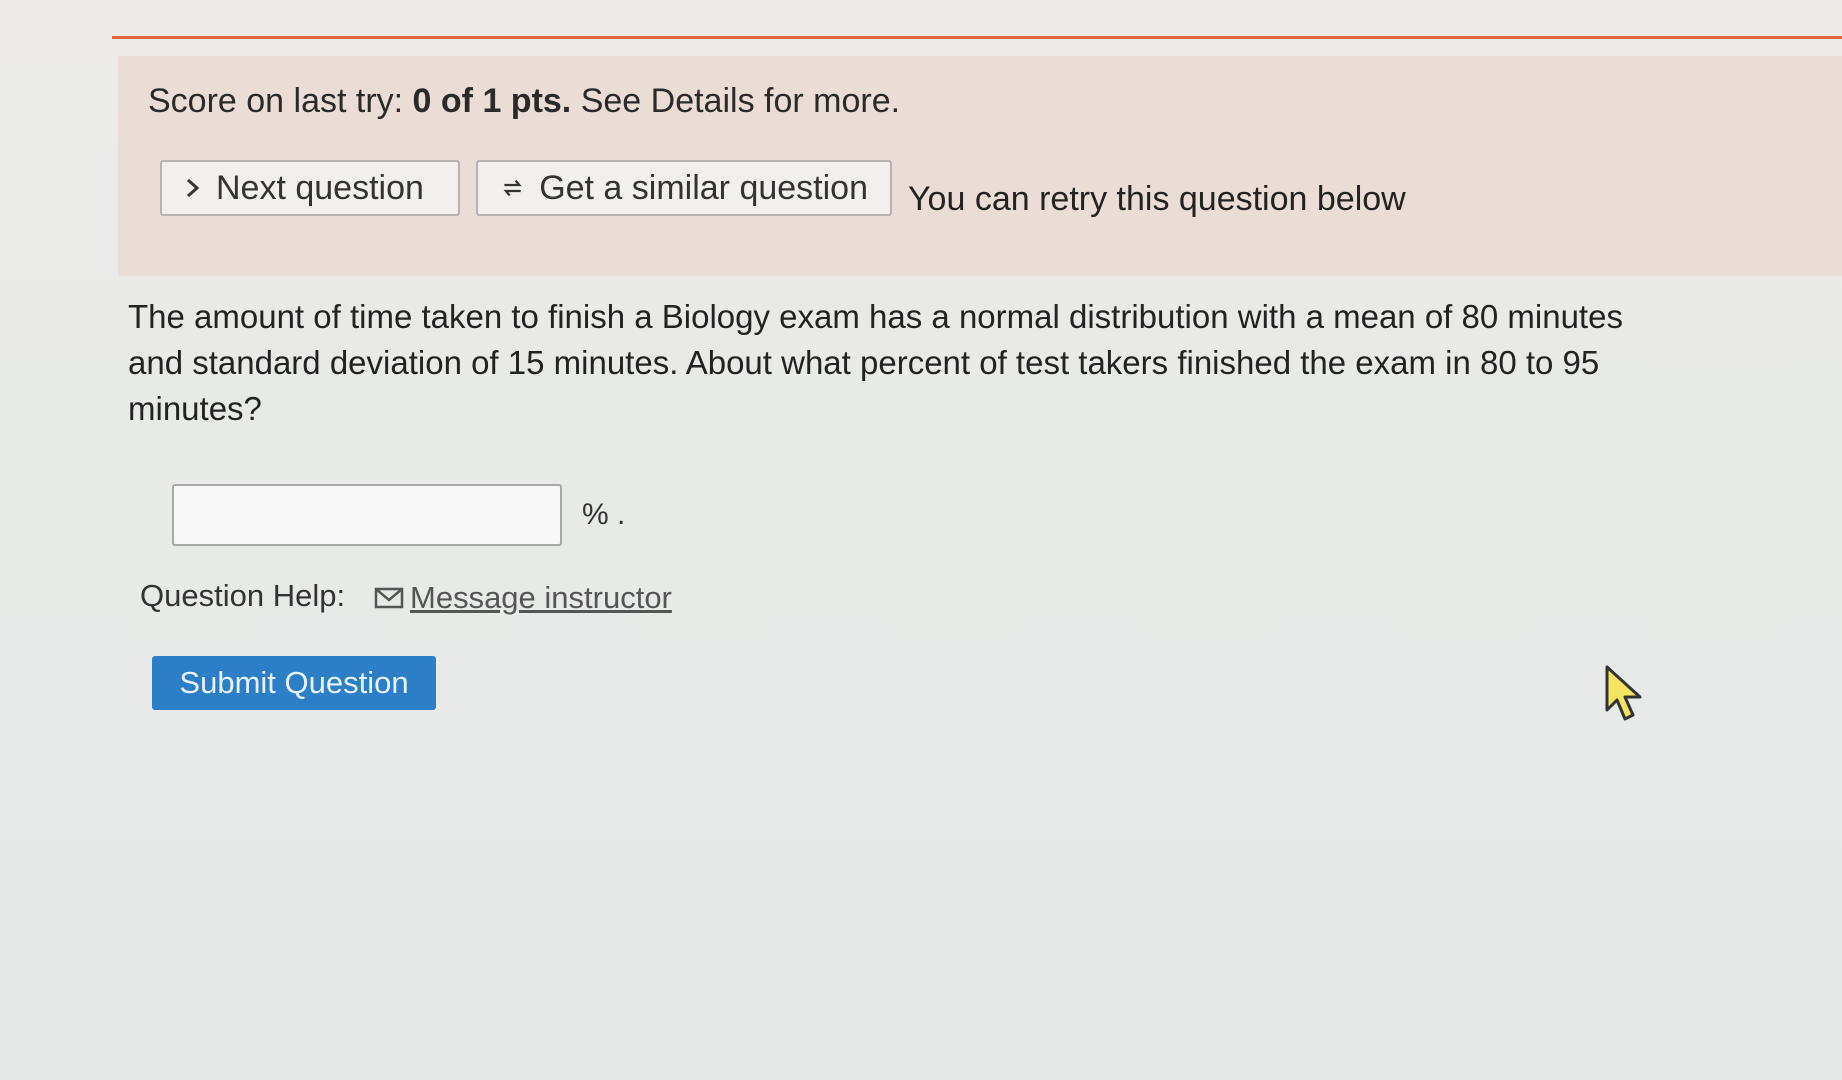 This screenshot has width=1842, height=1080. Describe the element at coordinates (541, 597) in the screenshot. I see `message-instructor-label: Message instructor` at that location.